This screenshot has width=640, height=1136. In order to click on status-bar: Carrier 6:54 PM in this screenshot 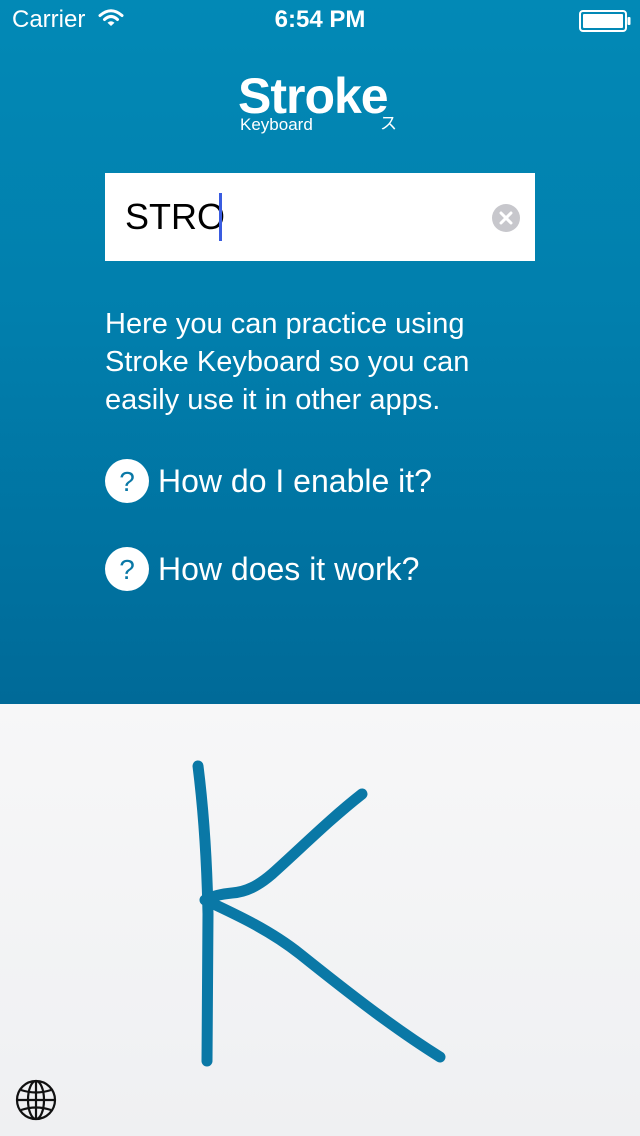, I will do `click(320, 20)`.